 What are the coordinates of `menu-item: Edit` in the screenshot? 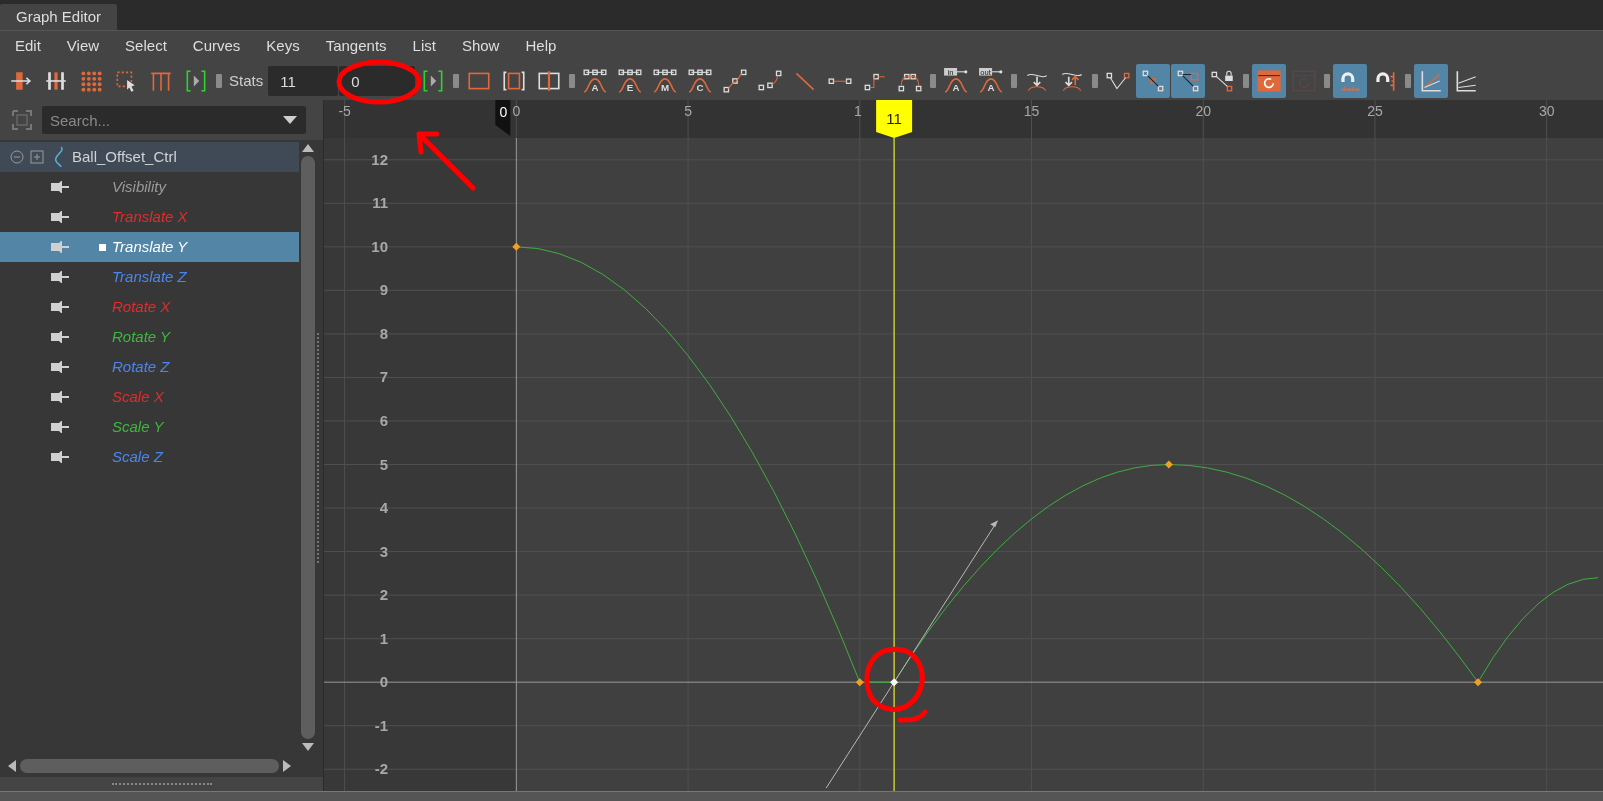 It's located at (28, 46).